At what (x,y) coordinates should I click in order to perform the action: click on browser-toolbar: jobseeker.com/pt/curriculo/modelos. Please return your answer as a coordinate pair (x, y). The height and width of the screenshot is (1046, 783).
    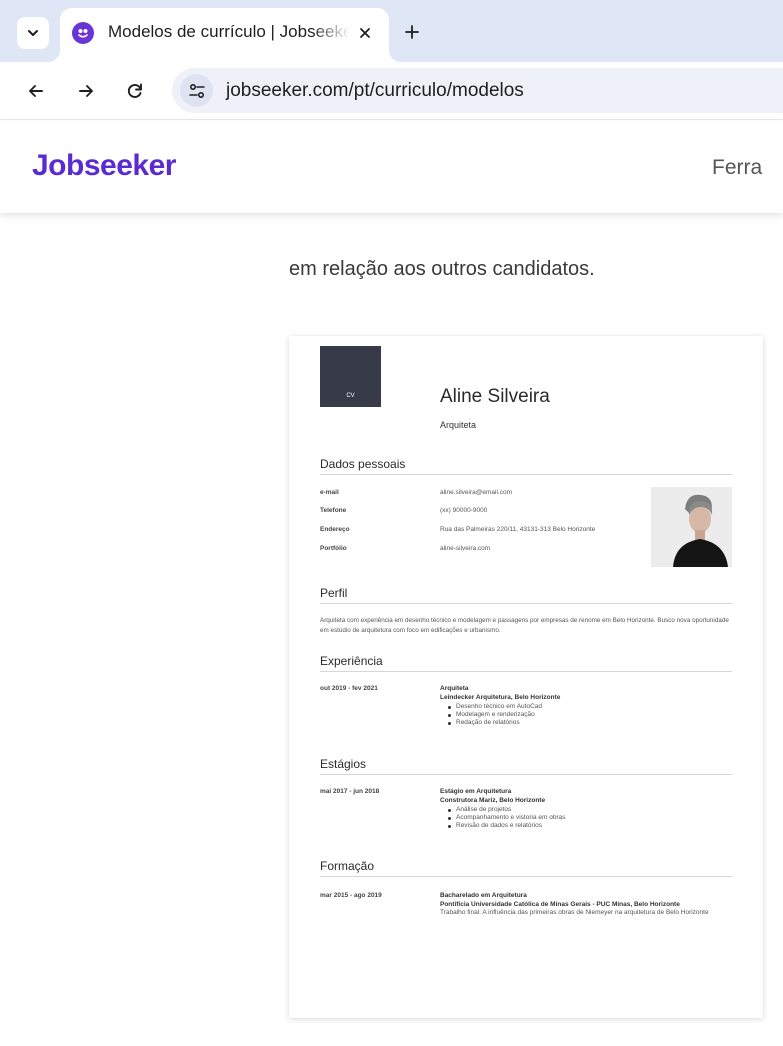
    Looking at the image, I should click on (391, 91).